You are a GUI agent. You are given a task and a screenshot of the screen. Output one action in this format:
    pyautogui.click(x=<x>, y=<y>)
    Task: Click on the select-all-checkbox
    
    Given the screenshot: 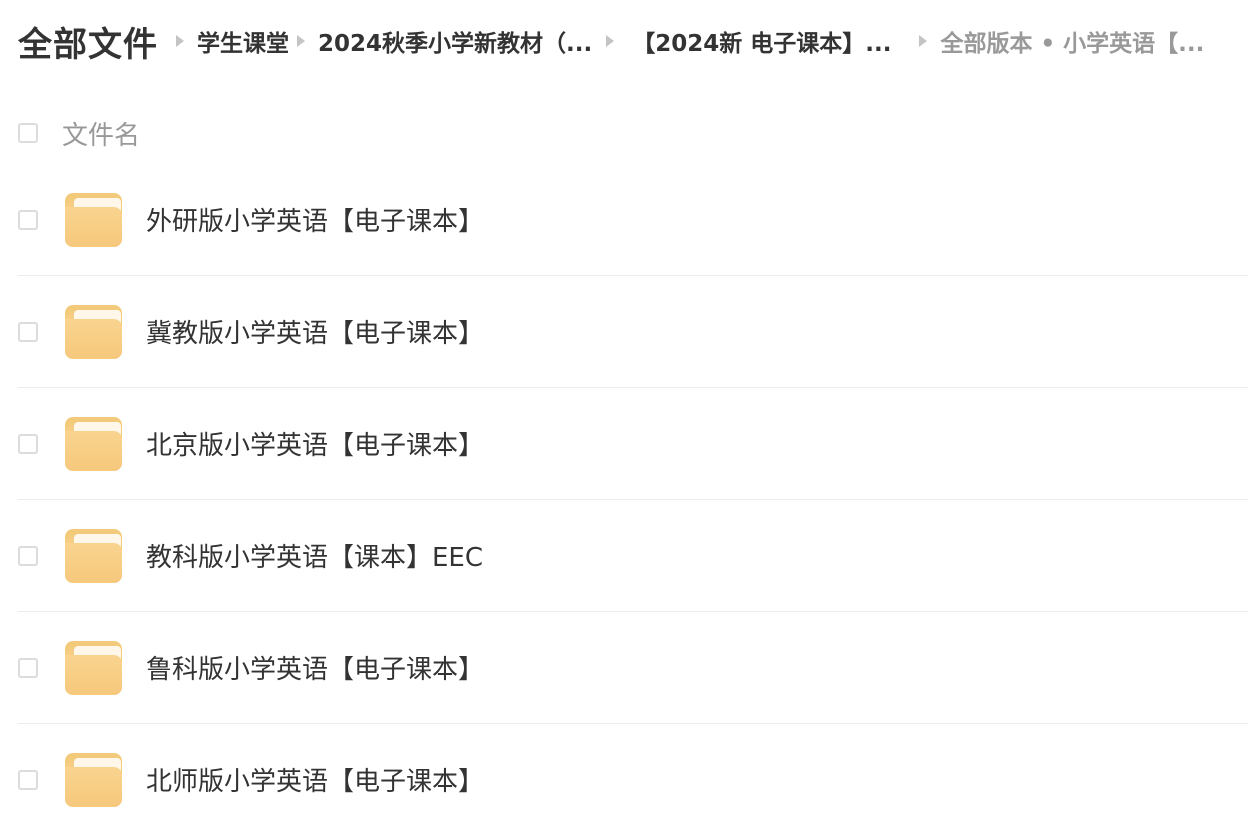 What is the action you would take?
    pyautogui.click(x=28, y=133)
    